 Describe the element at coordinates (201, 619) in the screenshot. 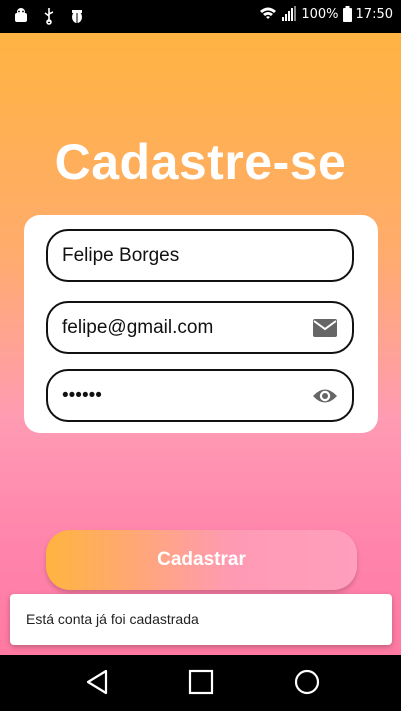

I see `toast-message: Está conta já foi cadastrada` at that location.